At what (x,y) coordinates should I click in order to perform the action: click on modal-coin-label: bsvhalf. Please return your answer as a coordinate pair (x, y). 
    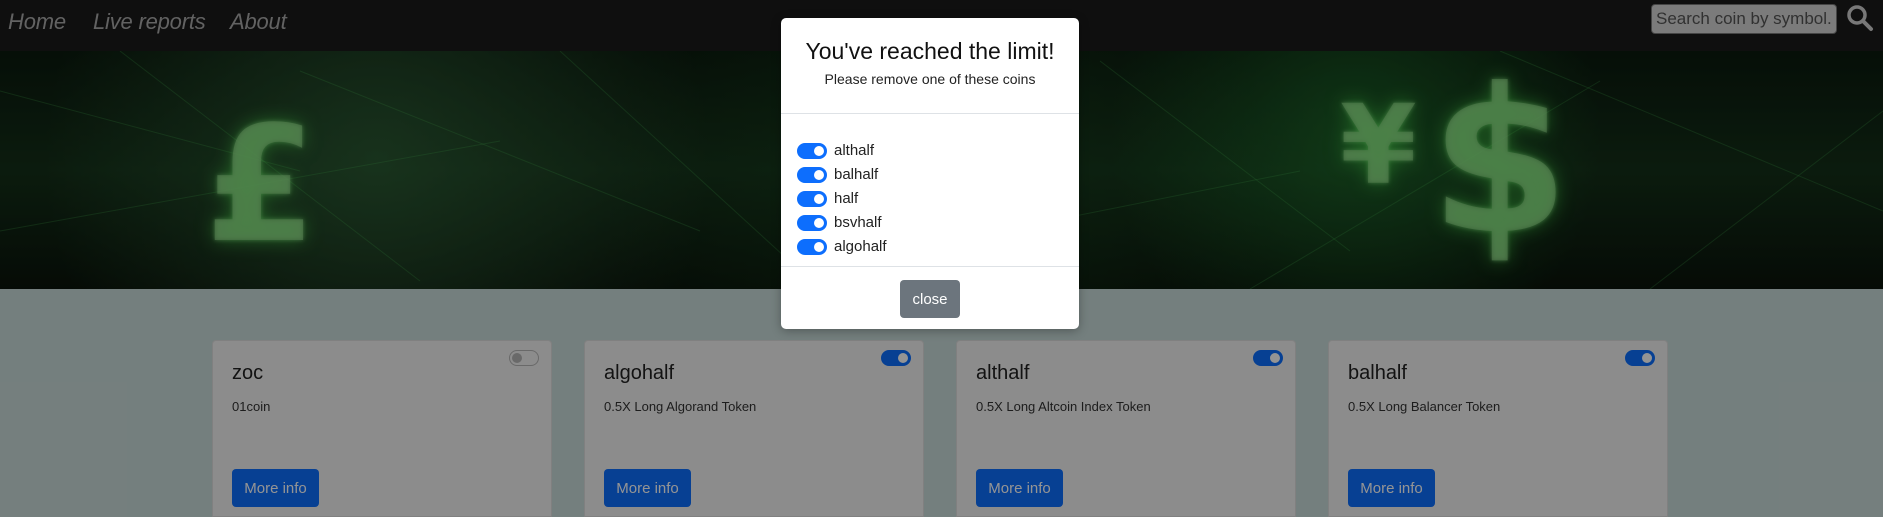
    Looking at the image, I should click on (858, 222).